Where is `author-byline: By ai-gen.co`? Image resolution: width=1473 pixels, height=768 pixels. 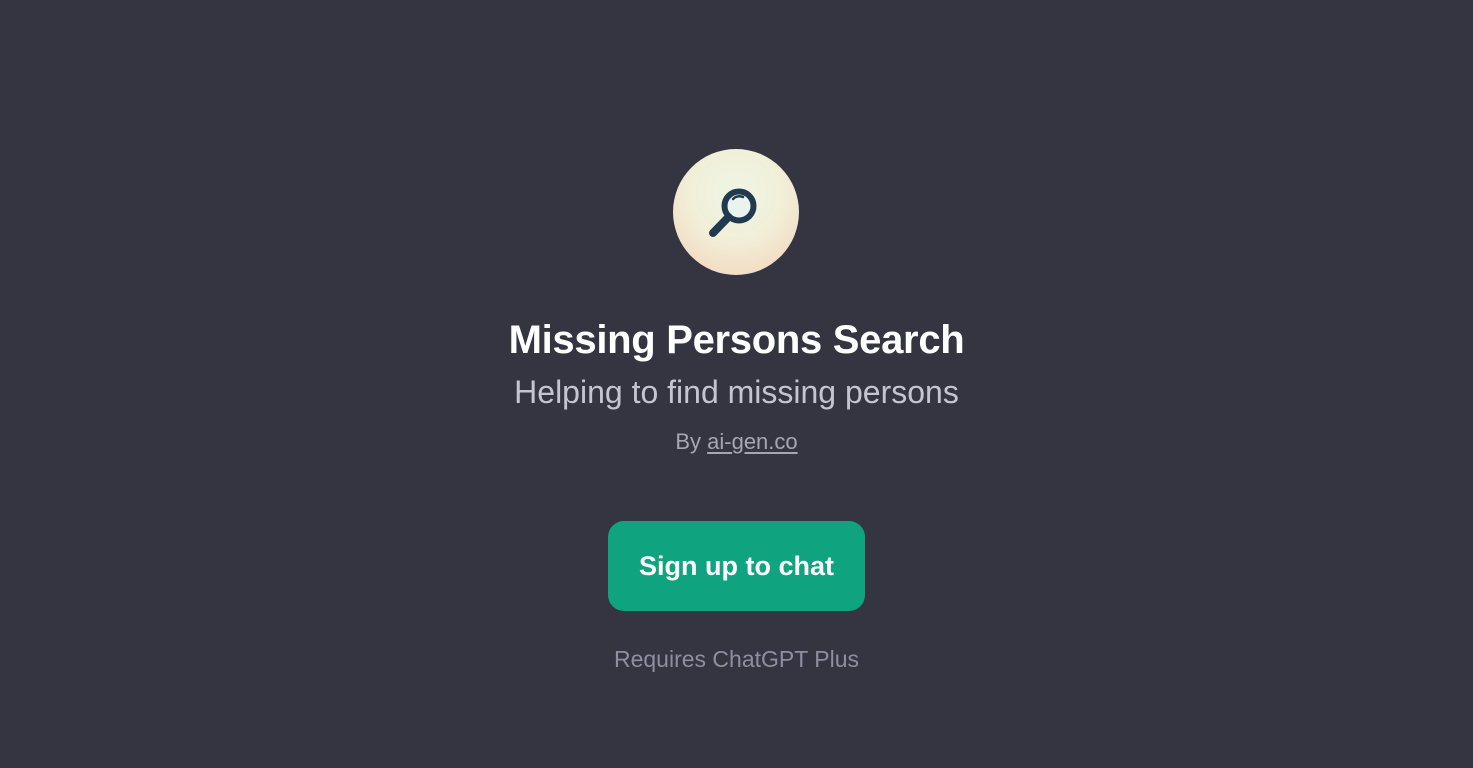 author-byline: By ai-gen.co is located at coordinates (736, 442).